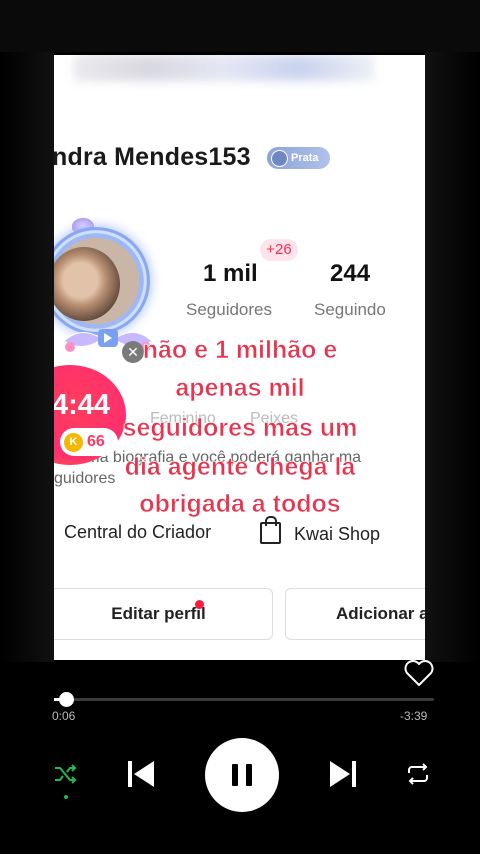 The height and width of the screenshot is (854, 480). Describe the element at coordinates (414, 716) in the screenshot. I see `remaining-time: -3:39` at that location.